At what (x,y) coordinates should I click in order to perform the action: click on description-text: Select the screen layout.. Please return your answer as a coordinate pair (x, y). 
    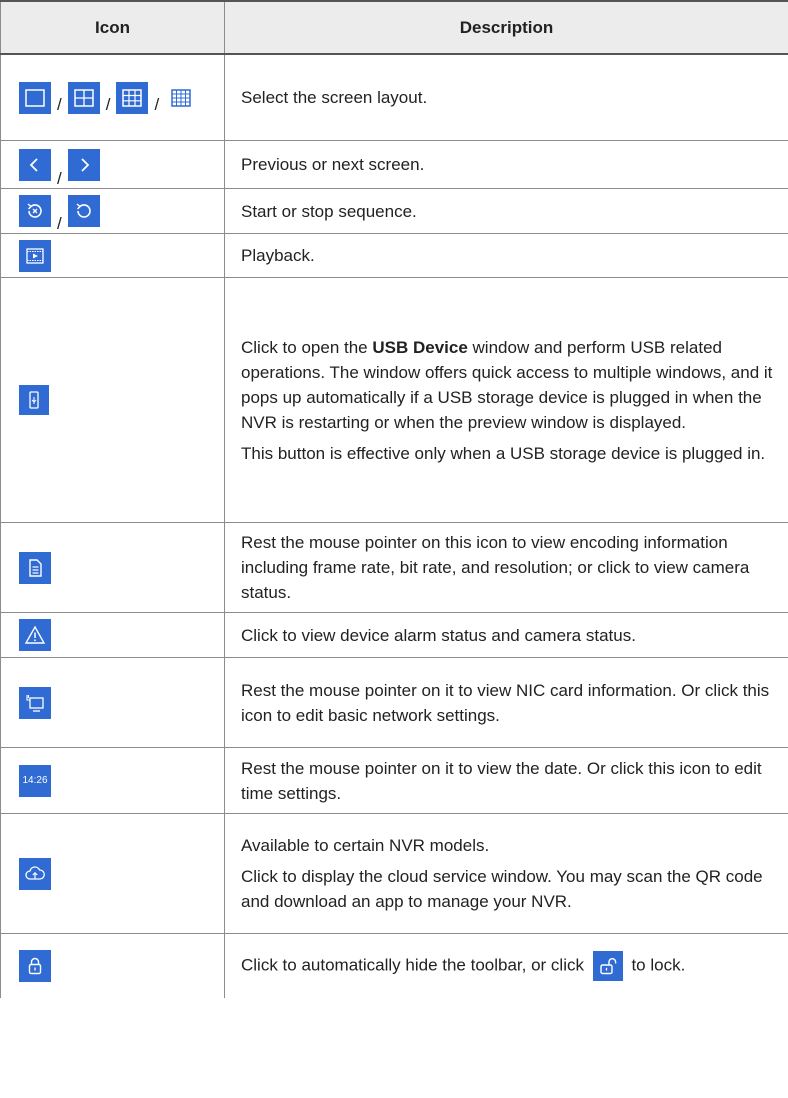
    Looking at the image, I should click on (334, 97).